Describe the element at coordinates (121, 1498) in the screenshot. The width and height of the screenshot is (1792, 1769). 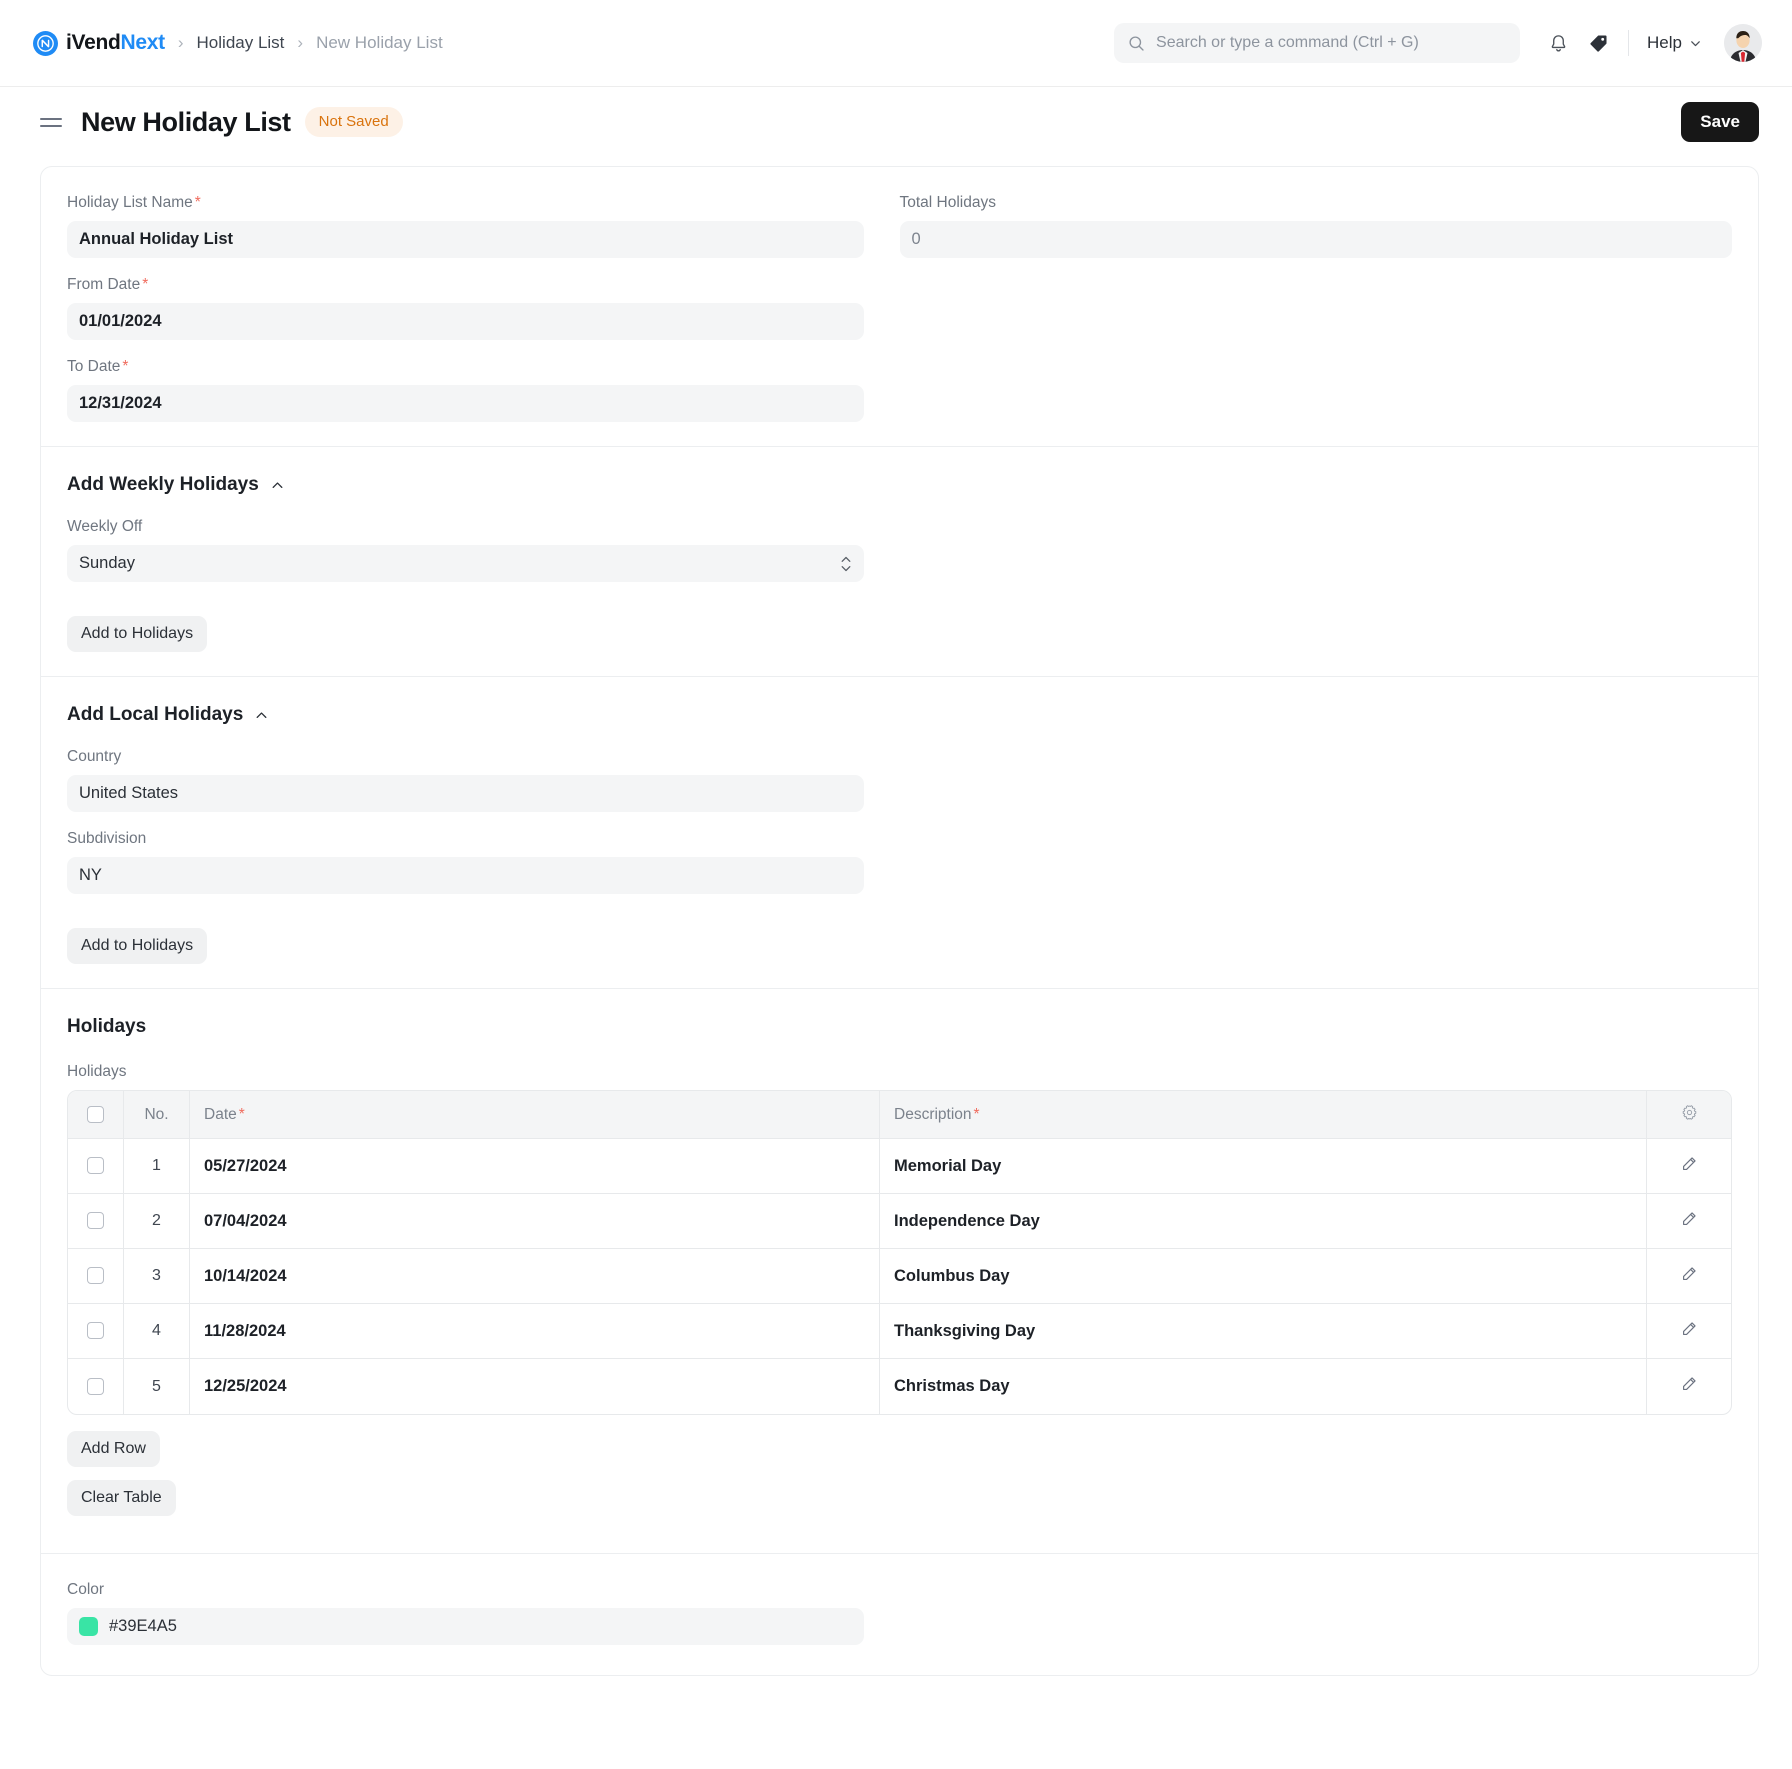
I see `clear-table-button: Clear Table` at that location.